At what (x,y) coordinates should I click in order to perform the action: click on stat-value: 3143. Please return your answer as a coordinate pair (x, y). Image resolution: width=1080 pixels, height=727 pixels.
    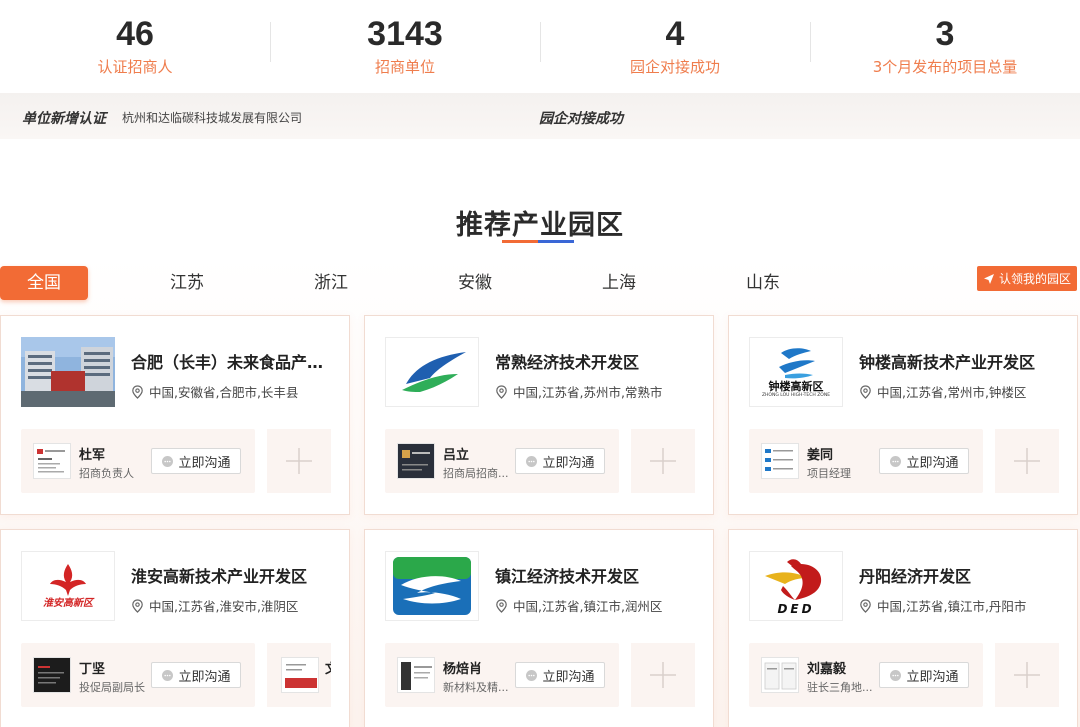
    Looking at the image, I should click on (405, 34).